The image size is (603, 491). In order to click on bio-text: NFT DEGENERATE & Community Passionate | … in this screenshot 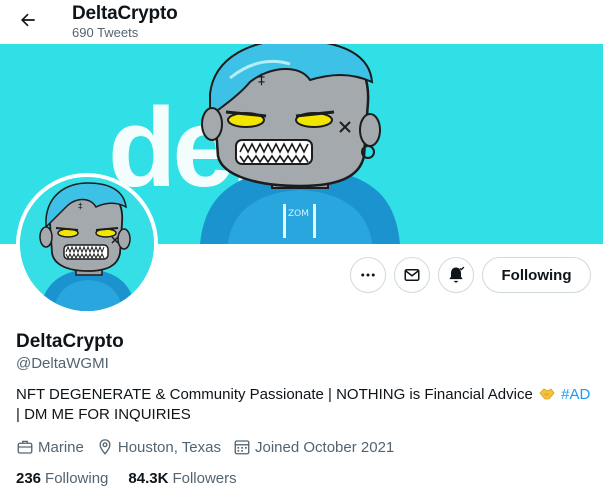, I will do `click(274, 394)`.